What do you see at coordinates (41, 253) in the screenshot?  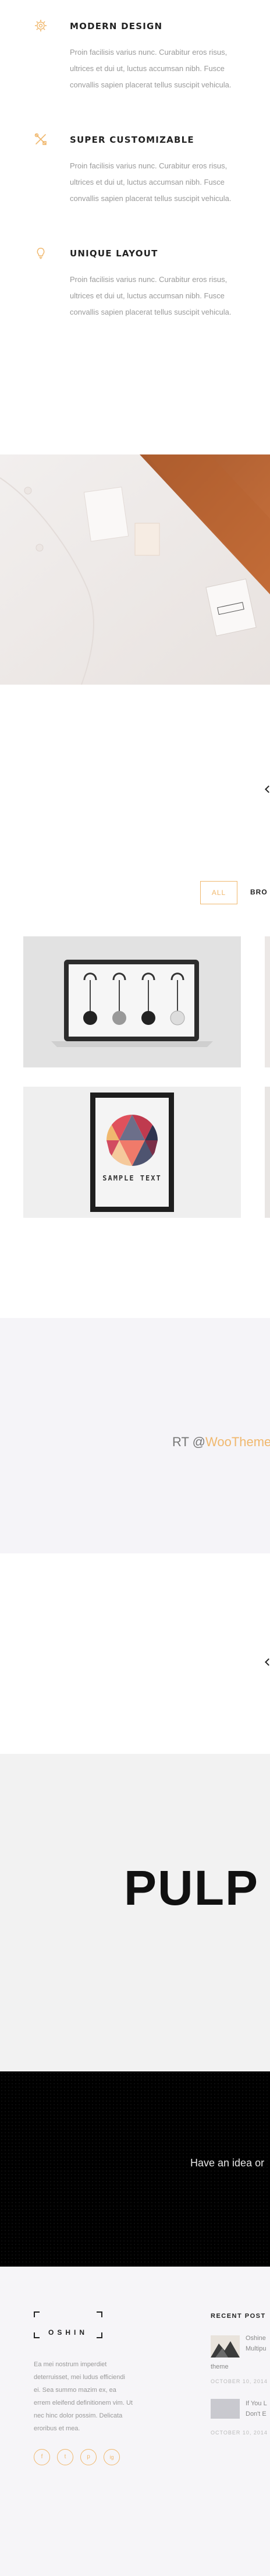 I see `lightbulb-icon` at bounding box center [41, 253].